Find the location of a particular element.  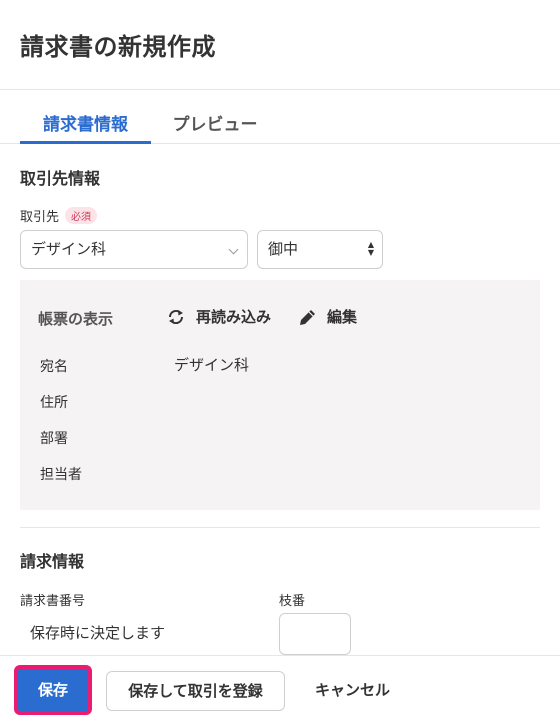

partner-field-label: 取引先 必須 is located at coordinates (59, 215).